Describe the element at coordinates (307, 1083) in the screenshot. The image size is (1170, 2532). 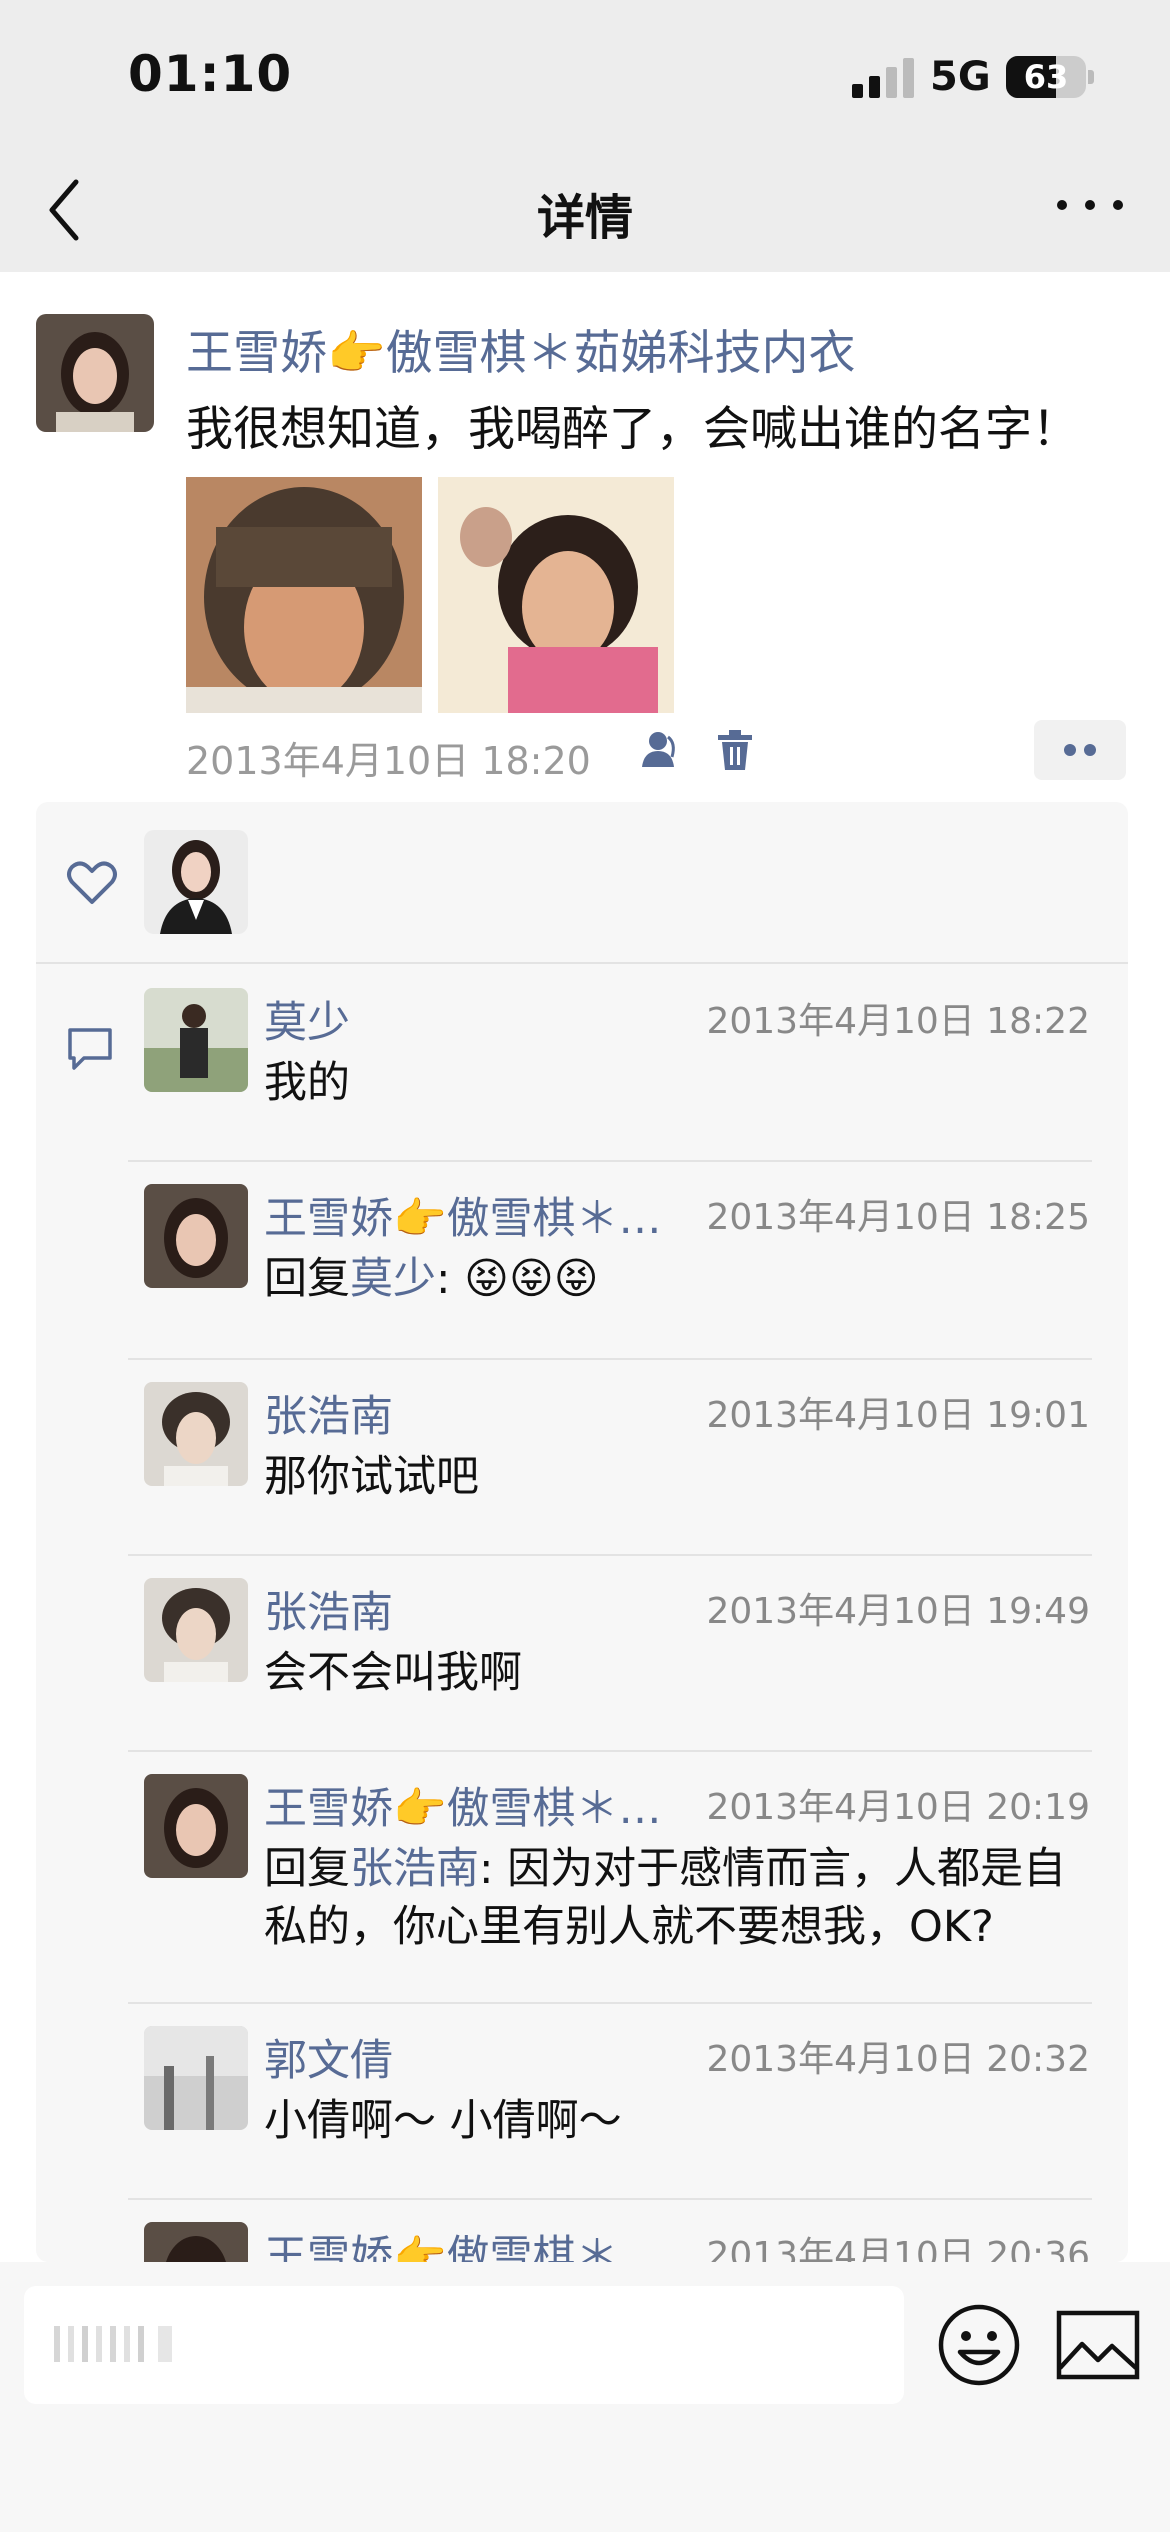
I see `comment-text: 我的` at that location.